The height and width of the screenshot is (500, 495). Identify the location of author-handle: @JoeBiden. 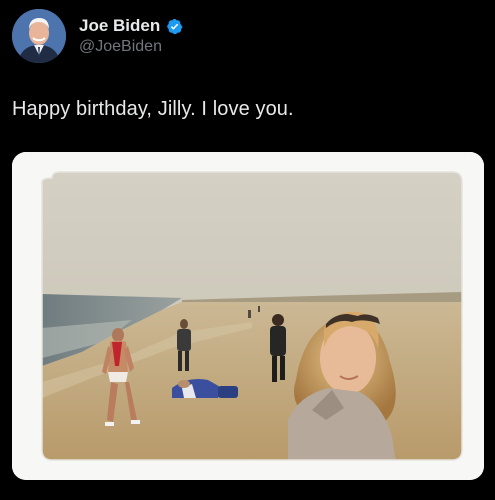
(131, 47).